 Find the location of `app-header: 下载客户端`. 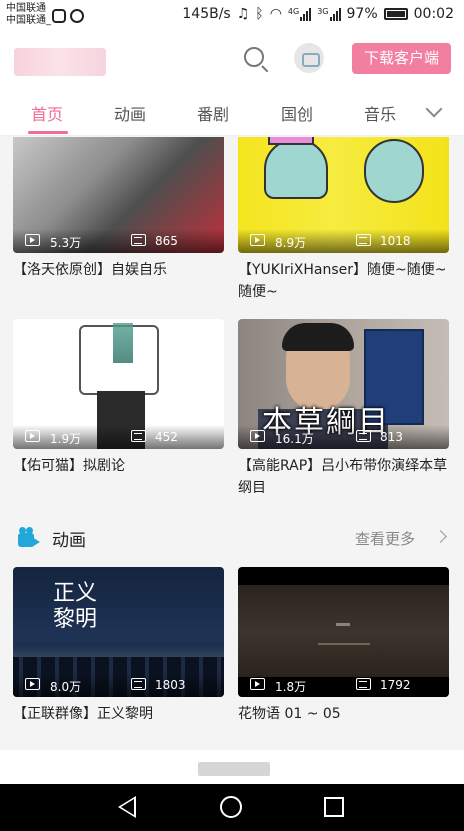

app-header: 下载客户端 is located at coordinates (232, 61).